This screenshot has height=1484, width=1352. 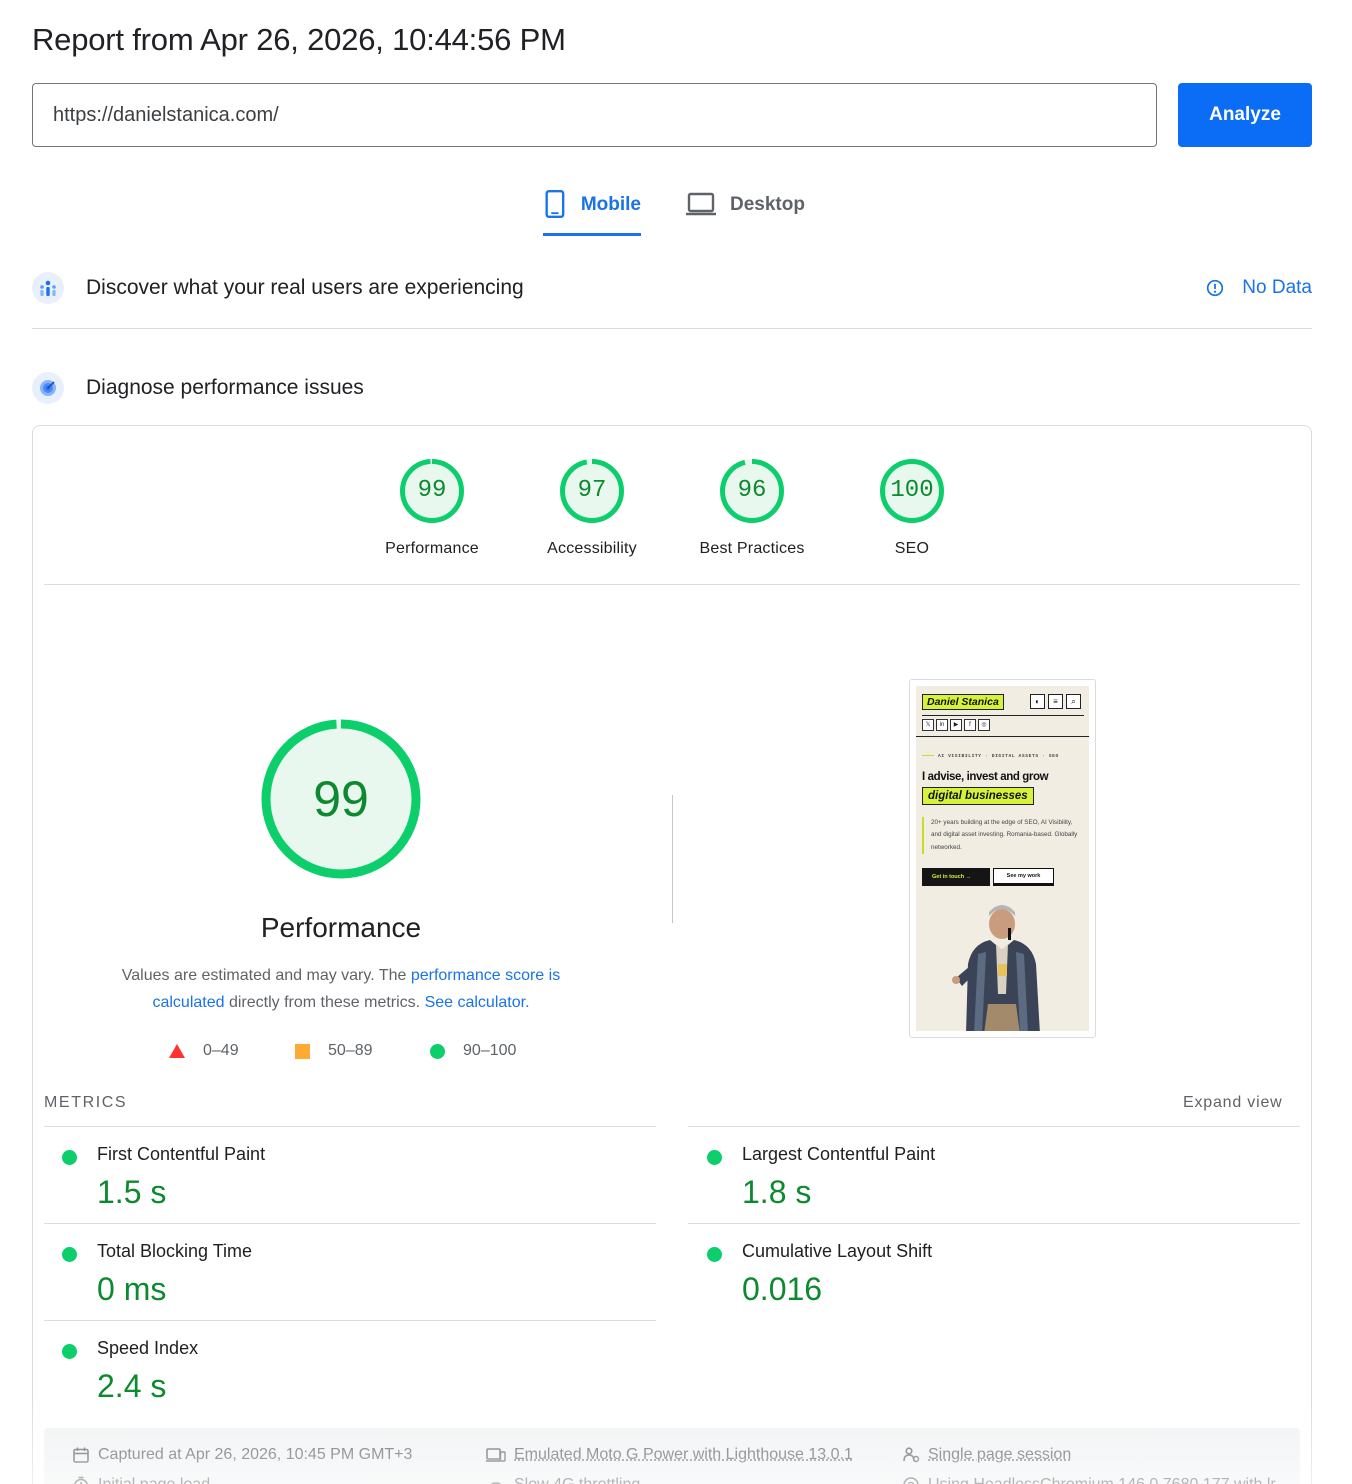 I want to click on facebook-icon: f, so click(x=970, y=725).